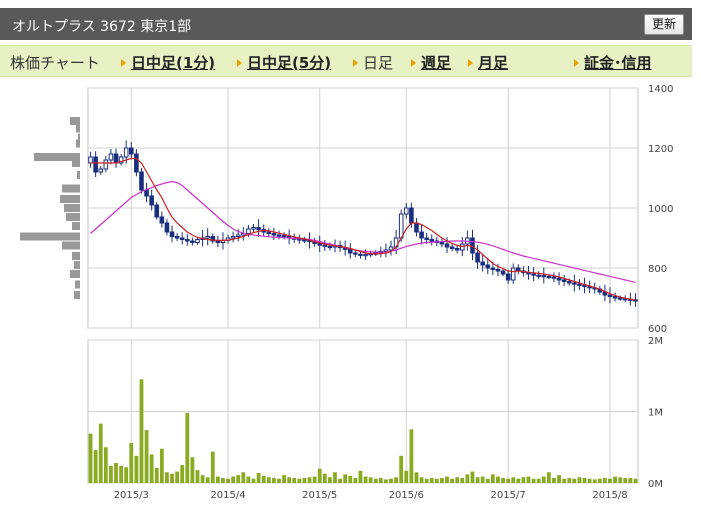  What do you see at coordinates (660, 89) in the screenshot?
I see `price-tick-label: 1400` at bounding box center [660, 89].